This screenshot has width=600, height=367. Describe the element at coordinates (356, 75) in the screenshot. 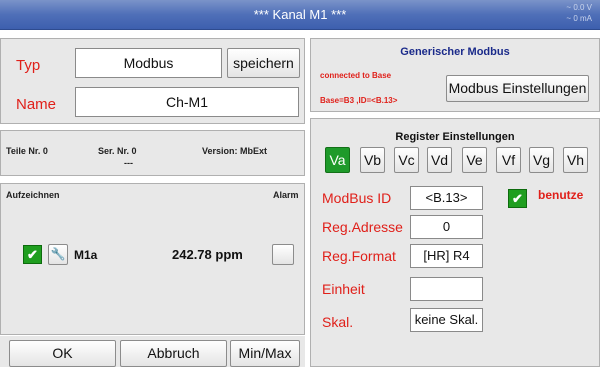

I see `connection-status: connected to Base` at that location.